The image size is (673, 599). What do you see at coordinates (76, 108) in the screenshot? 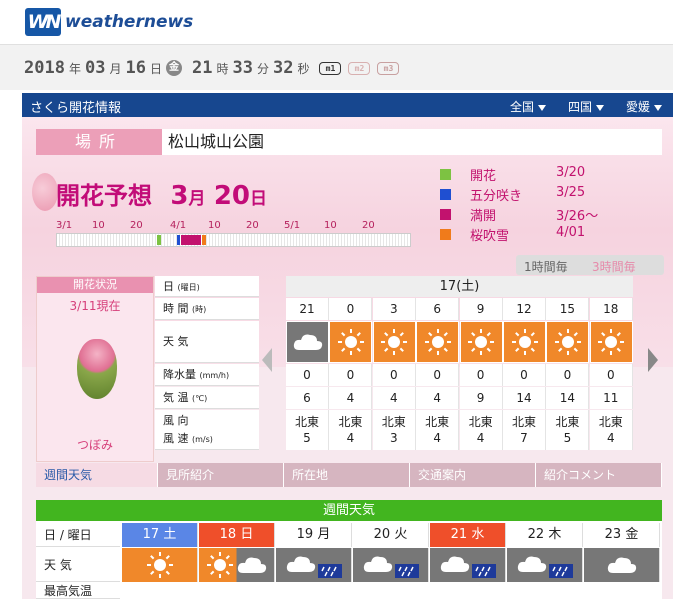
I see `panel-title: さくら開花情報` at bounding box center [76, 108].